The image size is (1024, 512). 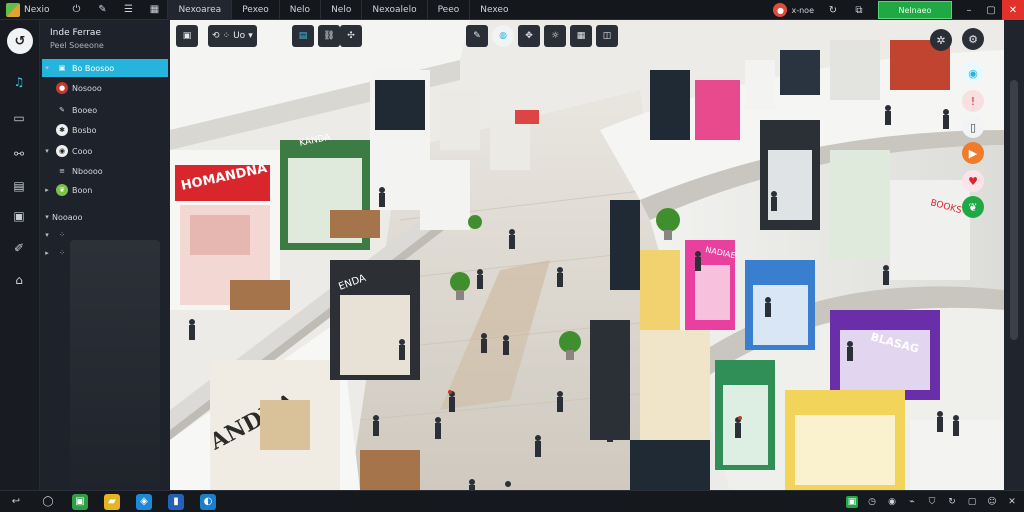 I want to click on close-button: ✕, so click(x=1013, y=10).